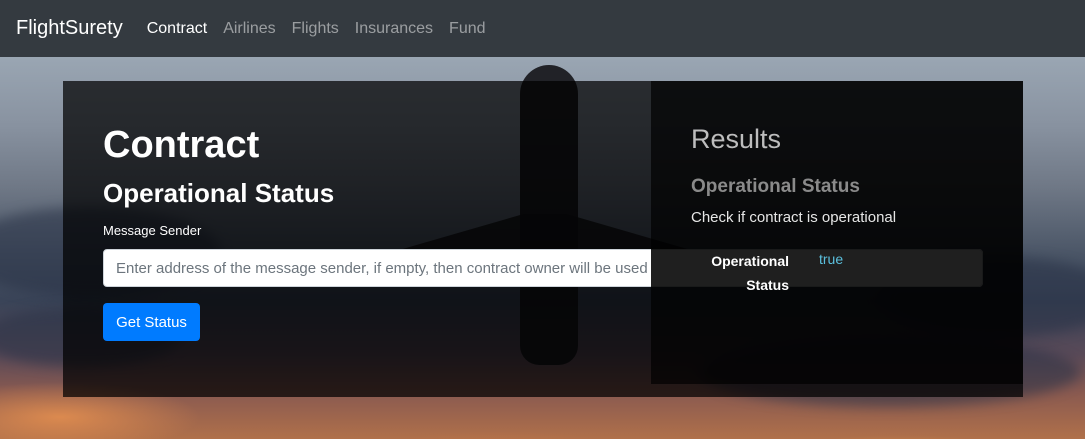 The height and width of the screenshot is (439, 1085). I want to click on results-title: Results, so click(736, 139).